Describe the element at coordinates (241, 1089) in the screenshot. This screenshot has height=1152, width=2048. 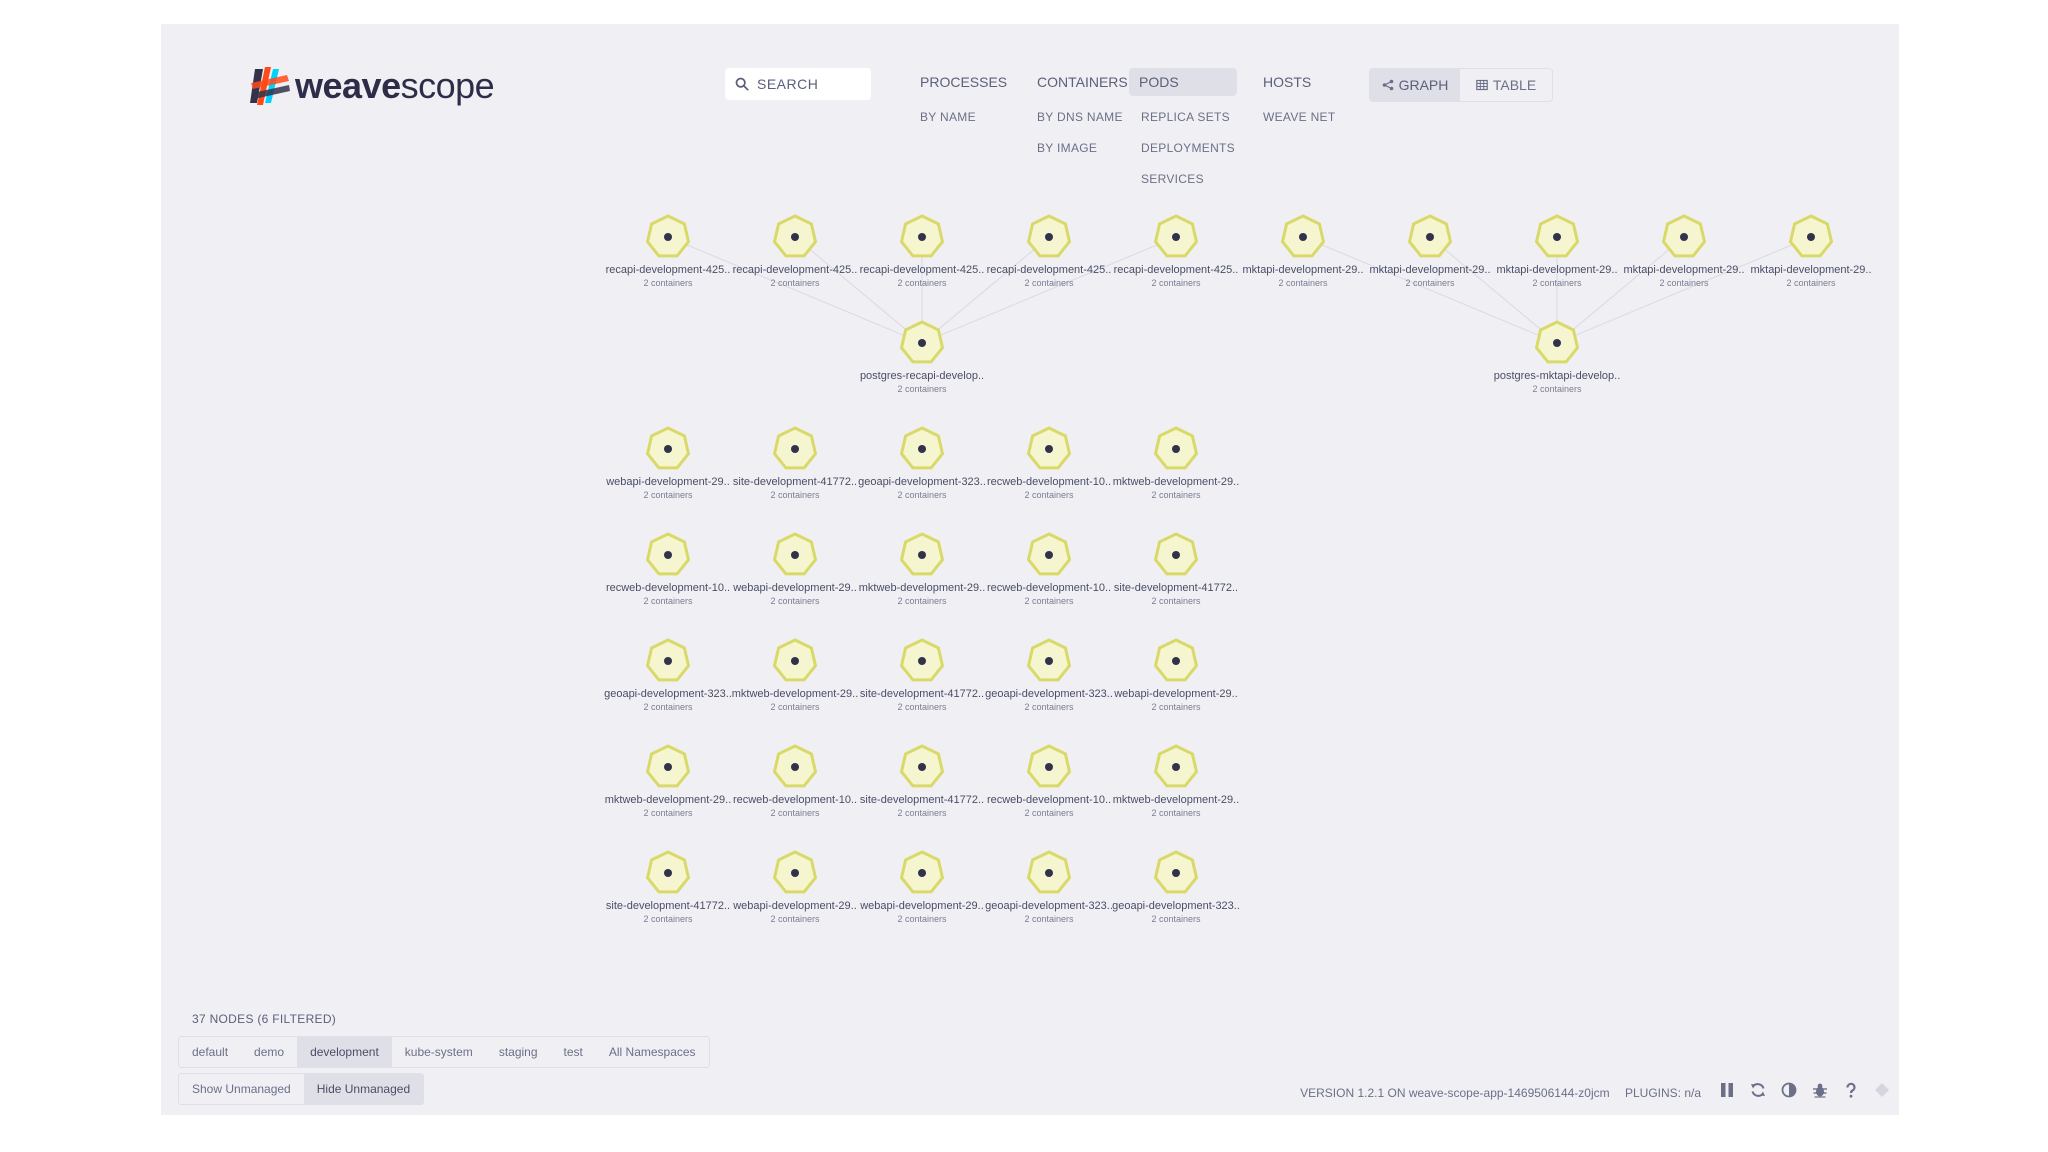
I see `show-unmanaged-button: Show Unmanaged` at that location.